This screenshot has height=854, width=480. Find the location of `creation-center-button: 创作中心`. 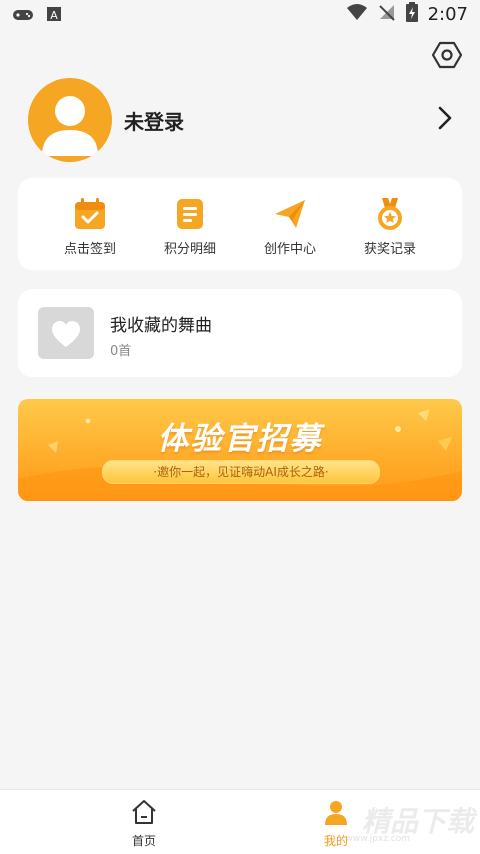

creation-center-button: 创作中心 is located at coordinates (290, 226).